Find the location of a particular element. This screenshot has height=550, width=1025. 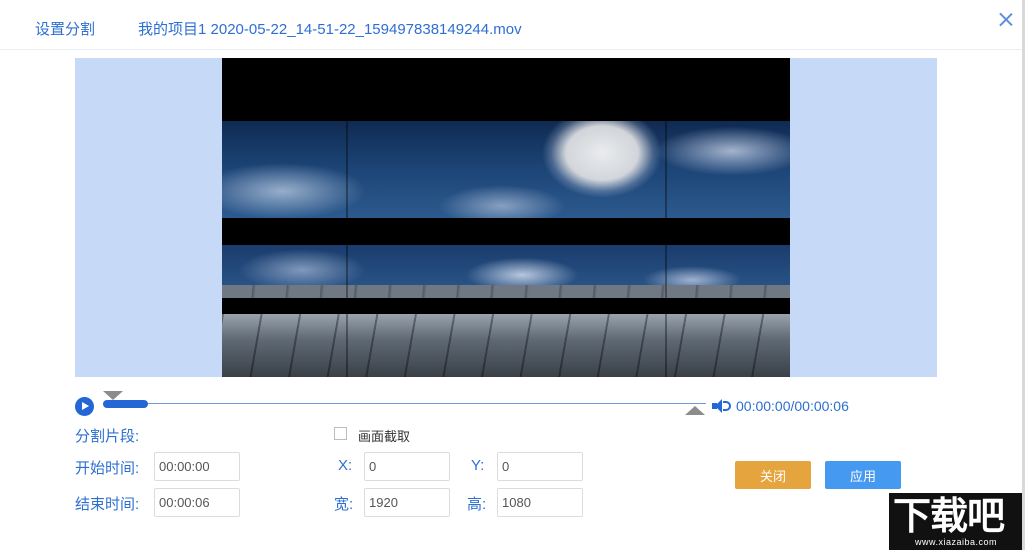

video-floor-band is located at coordinates (506, 345).